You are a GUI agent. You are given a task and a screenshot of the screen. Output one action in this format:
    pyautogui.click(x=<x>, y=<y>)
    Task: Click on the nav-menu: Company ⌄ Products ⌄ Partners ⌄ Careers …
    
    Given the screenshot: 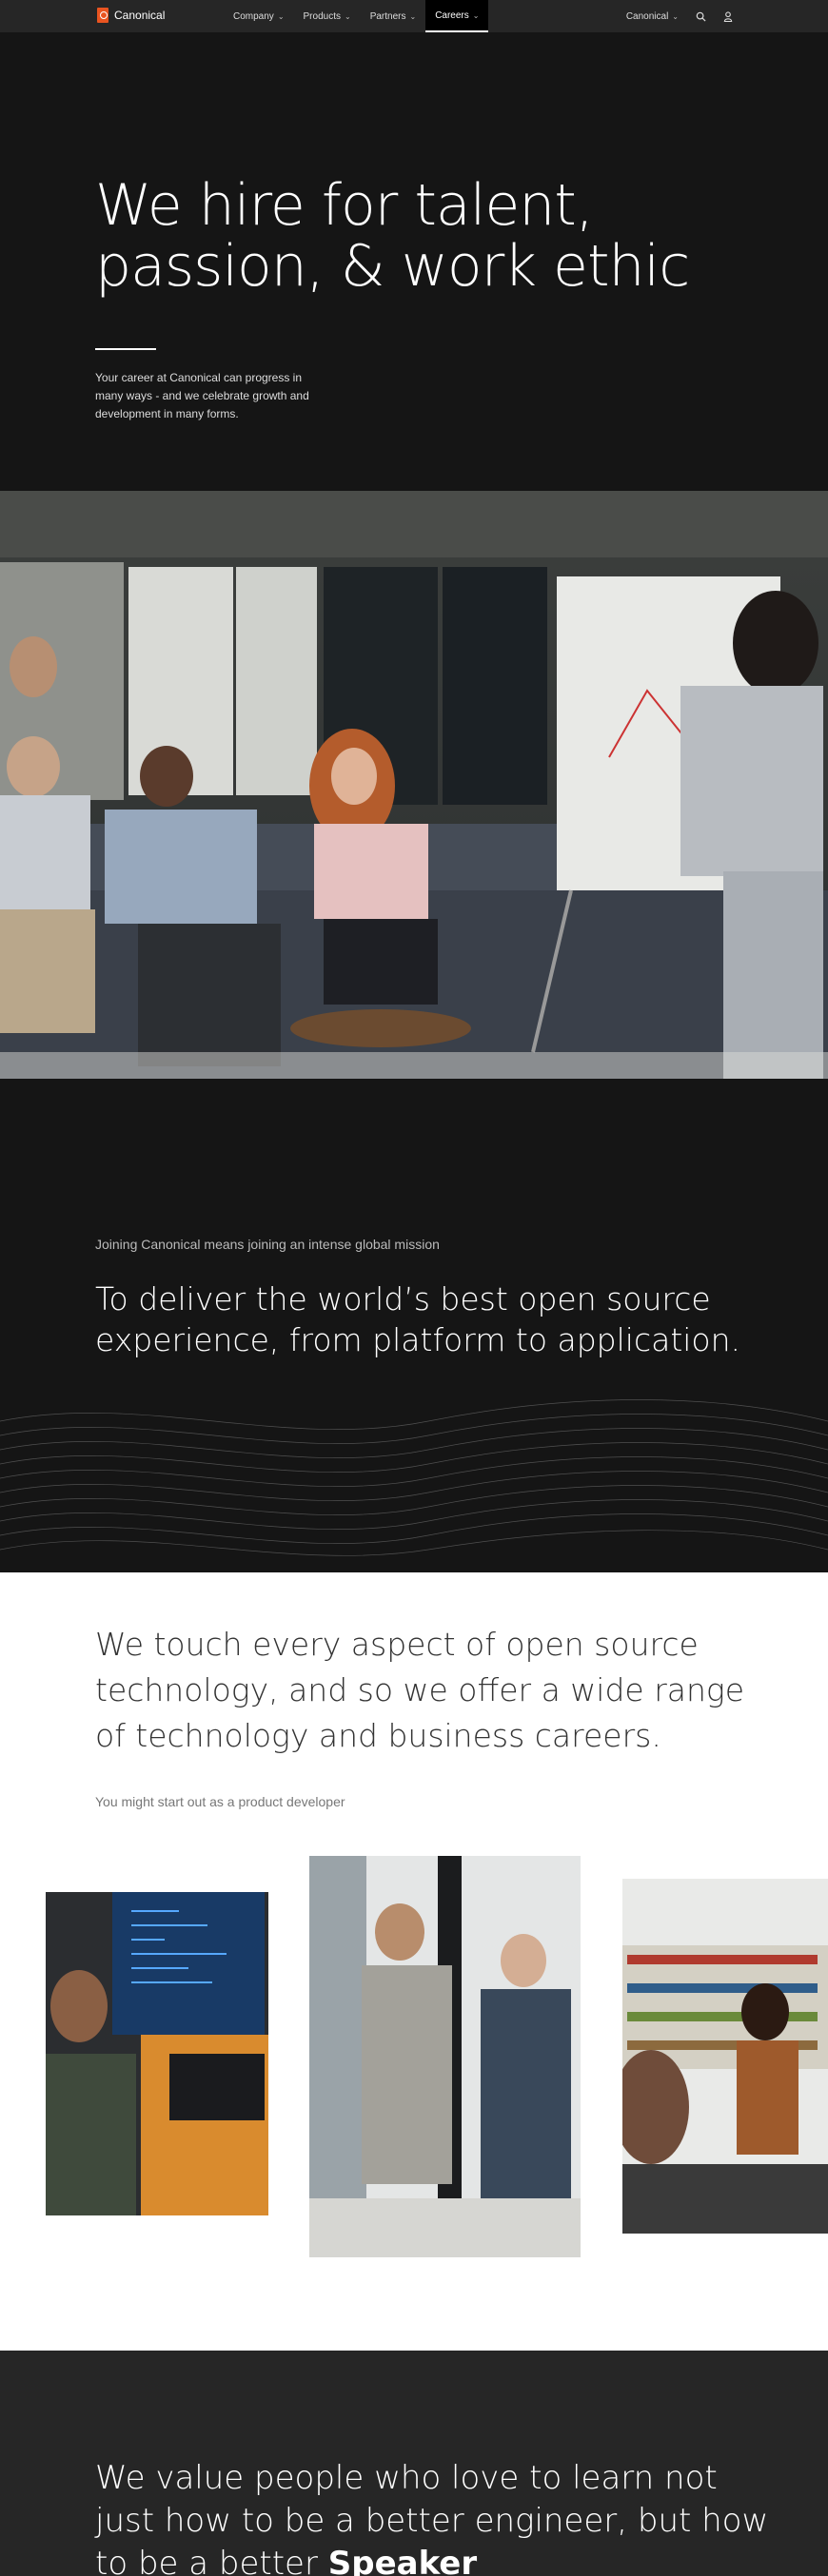 What is the action you would take?
    pyautogui.click(x=356, y=16)
    